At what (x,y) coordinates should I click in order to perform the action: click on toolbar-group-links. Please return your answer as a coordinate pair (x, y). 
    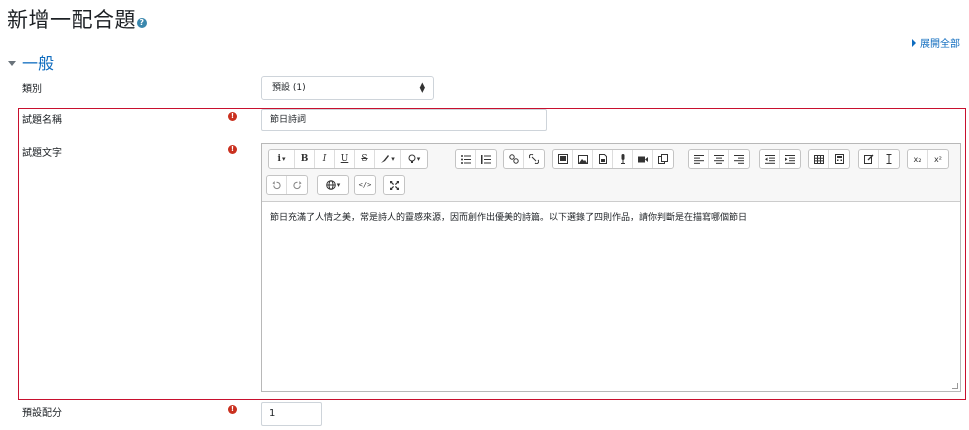
    Looking at the image, I should click on (524, 159).